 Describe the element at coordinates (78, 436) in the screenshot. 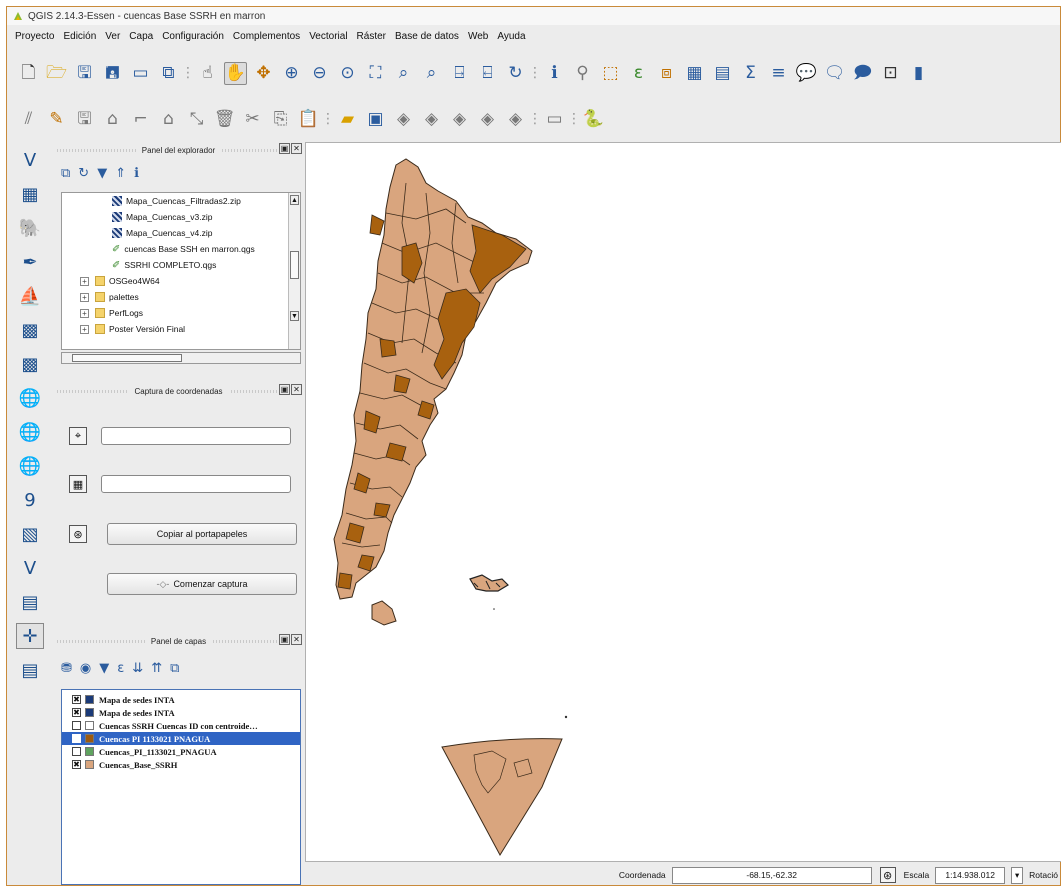

I see `crosshair-icon: ⌖` at that location.